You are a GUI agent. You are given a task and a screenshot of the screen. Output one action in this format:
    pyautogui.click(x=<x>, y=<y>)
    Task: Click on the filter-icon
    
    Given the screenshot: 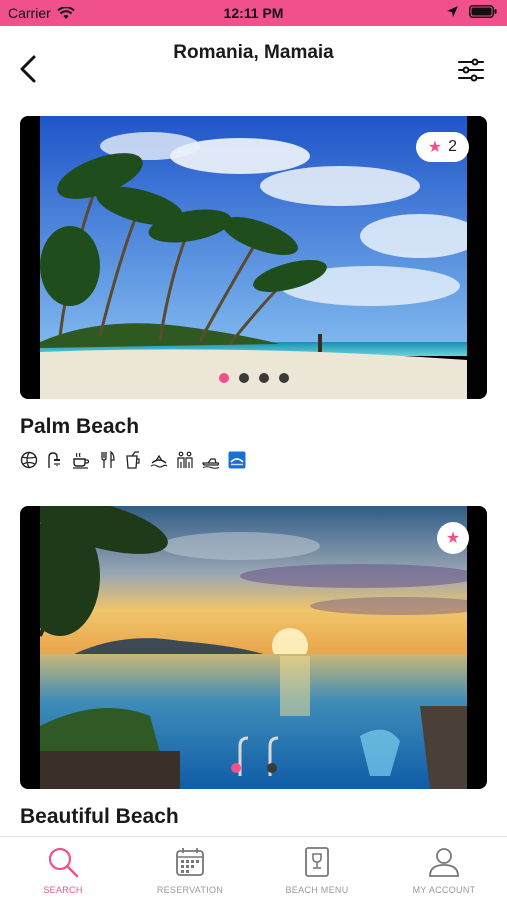 What is the action you would take?
    pyautogui.click(x=471, y=70)
    